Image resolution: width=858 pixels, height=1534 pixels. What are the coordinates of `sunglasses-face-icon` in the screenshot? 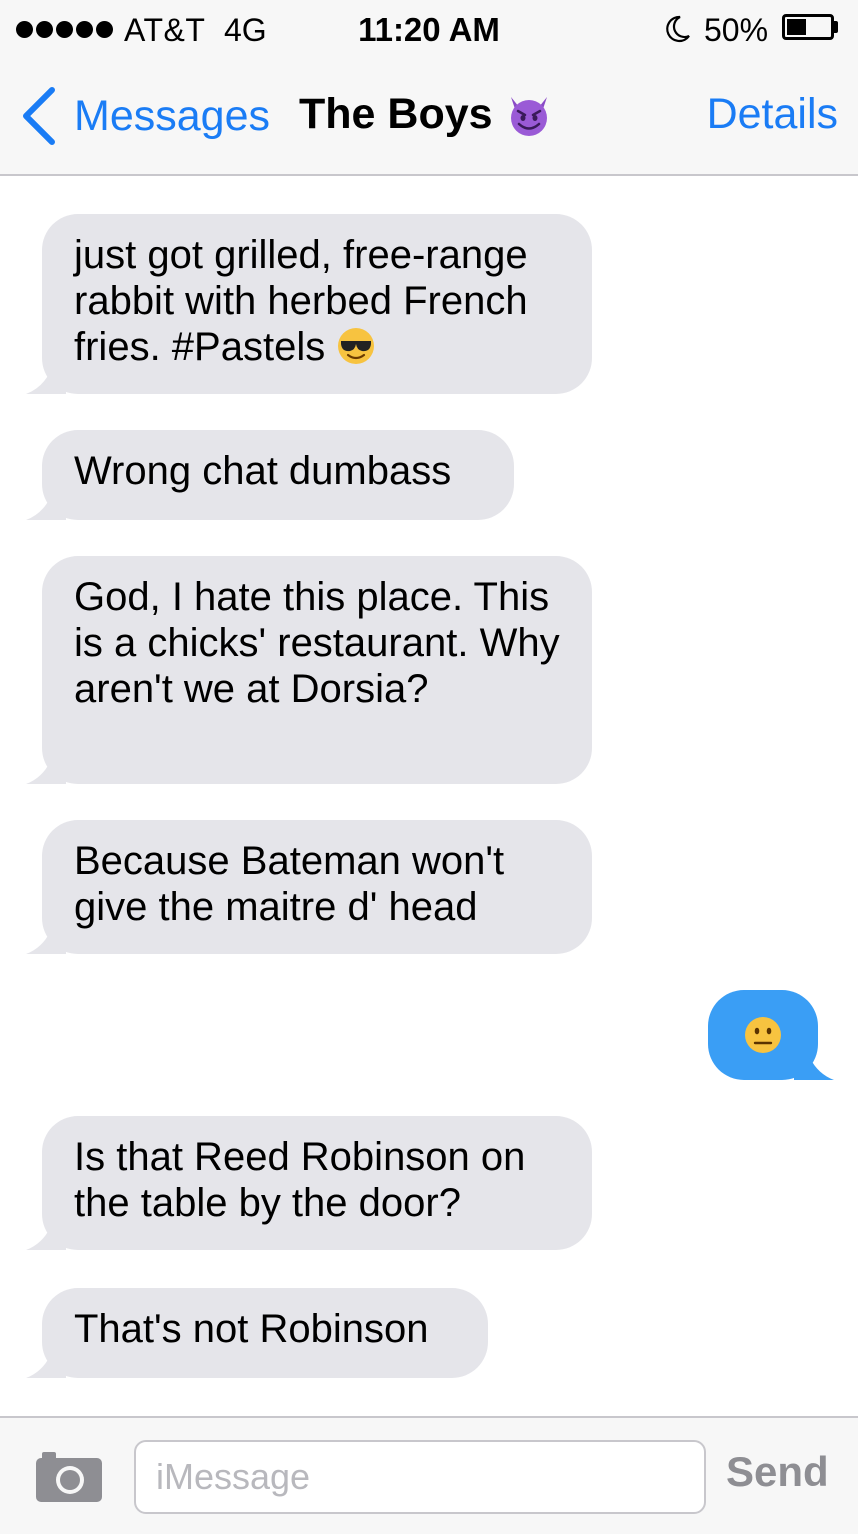 It's located at (356, 346).